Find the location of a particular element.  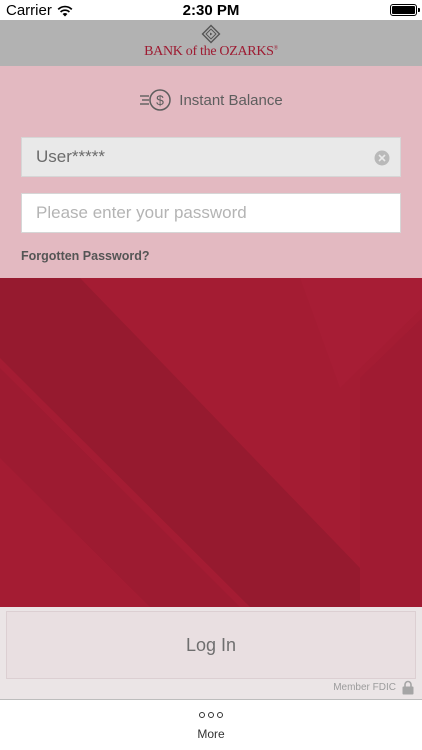

instant-balance-button: $ Instant Balance is located at coordinates (211, 100).